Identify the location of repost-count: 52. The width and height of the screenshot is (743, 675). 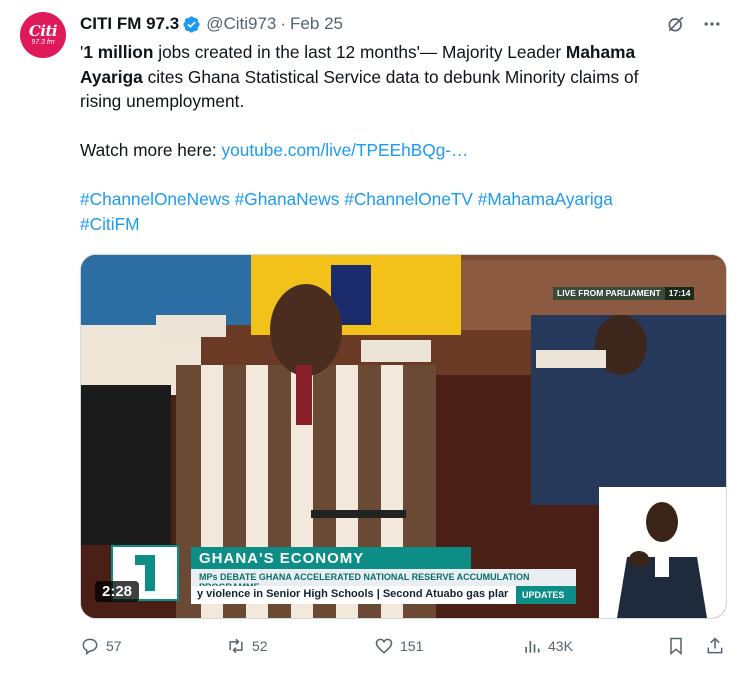
(260, 646).